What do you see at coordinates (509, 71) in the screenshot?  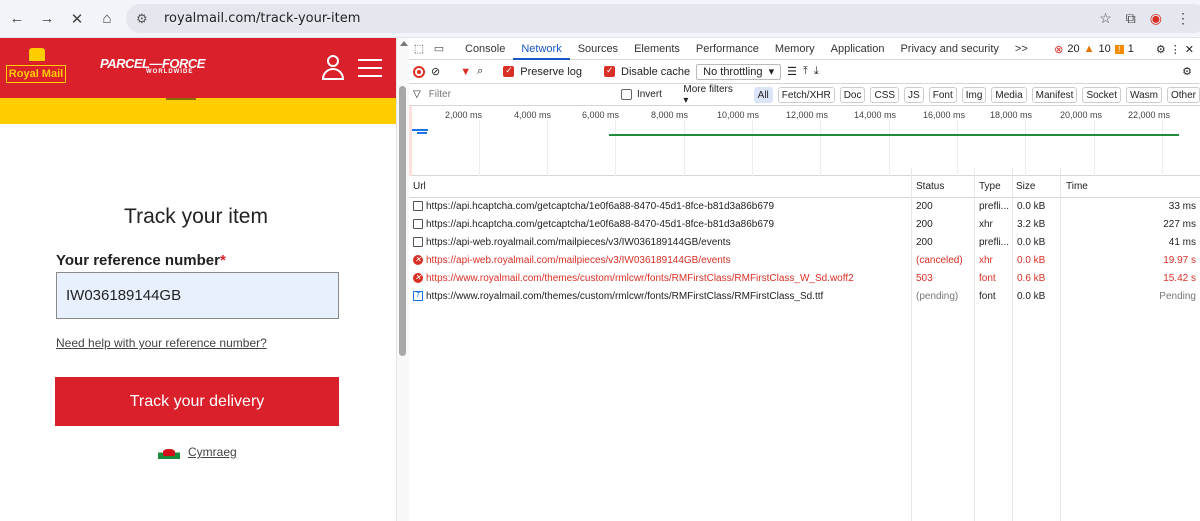 I see `preserve-log-checkbox` at bounding box center [509, 71].